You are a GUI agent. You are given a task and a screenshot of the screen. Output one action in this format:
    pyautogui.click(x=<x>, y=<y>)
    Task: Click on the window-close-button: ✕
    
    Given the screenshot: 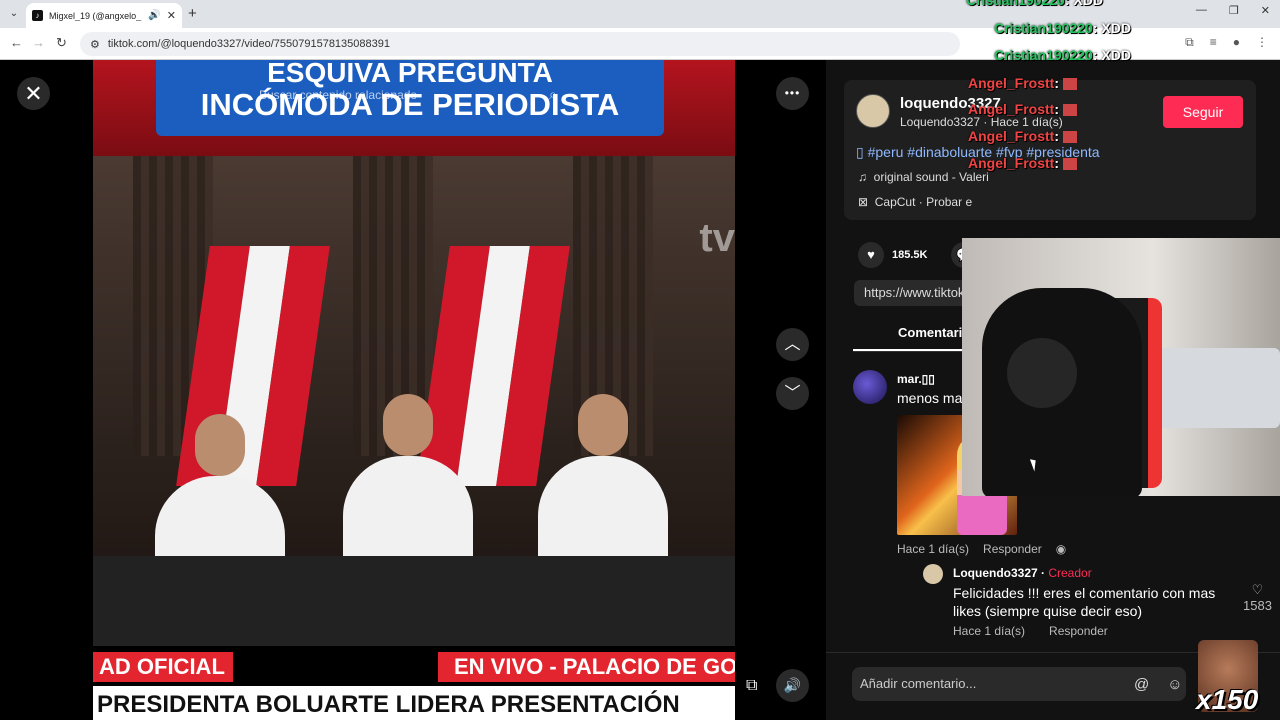 What is the action you would take?
    pyautogui.click(x=1265, y=10)
    